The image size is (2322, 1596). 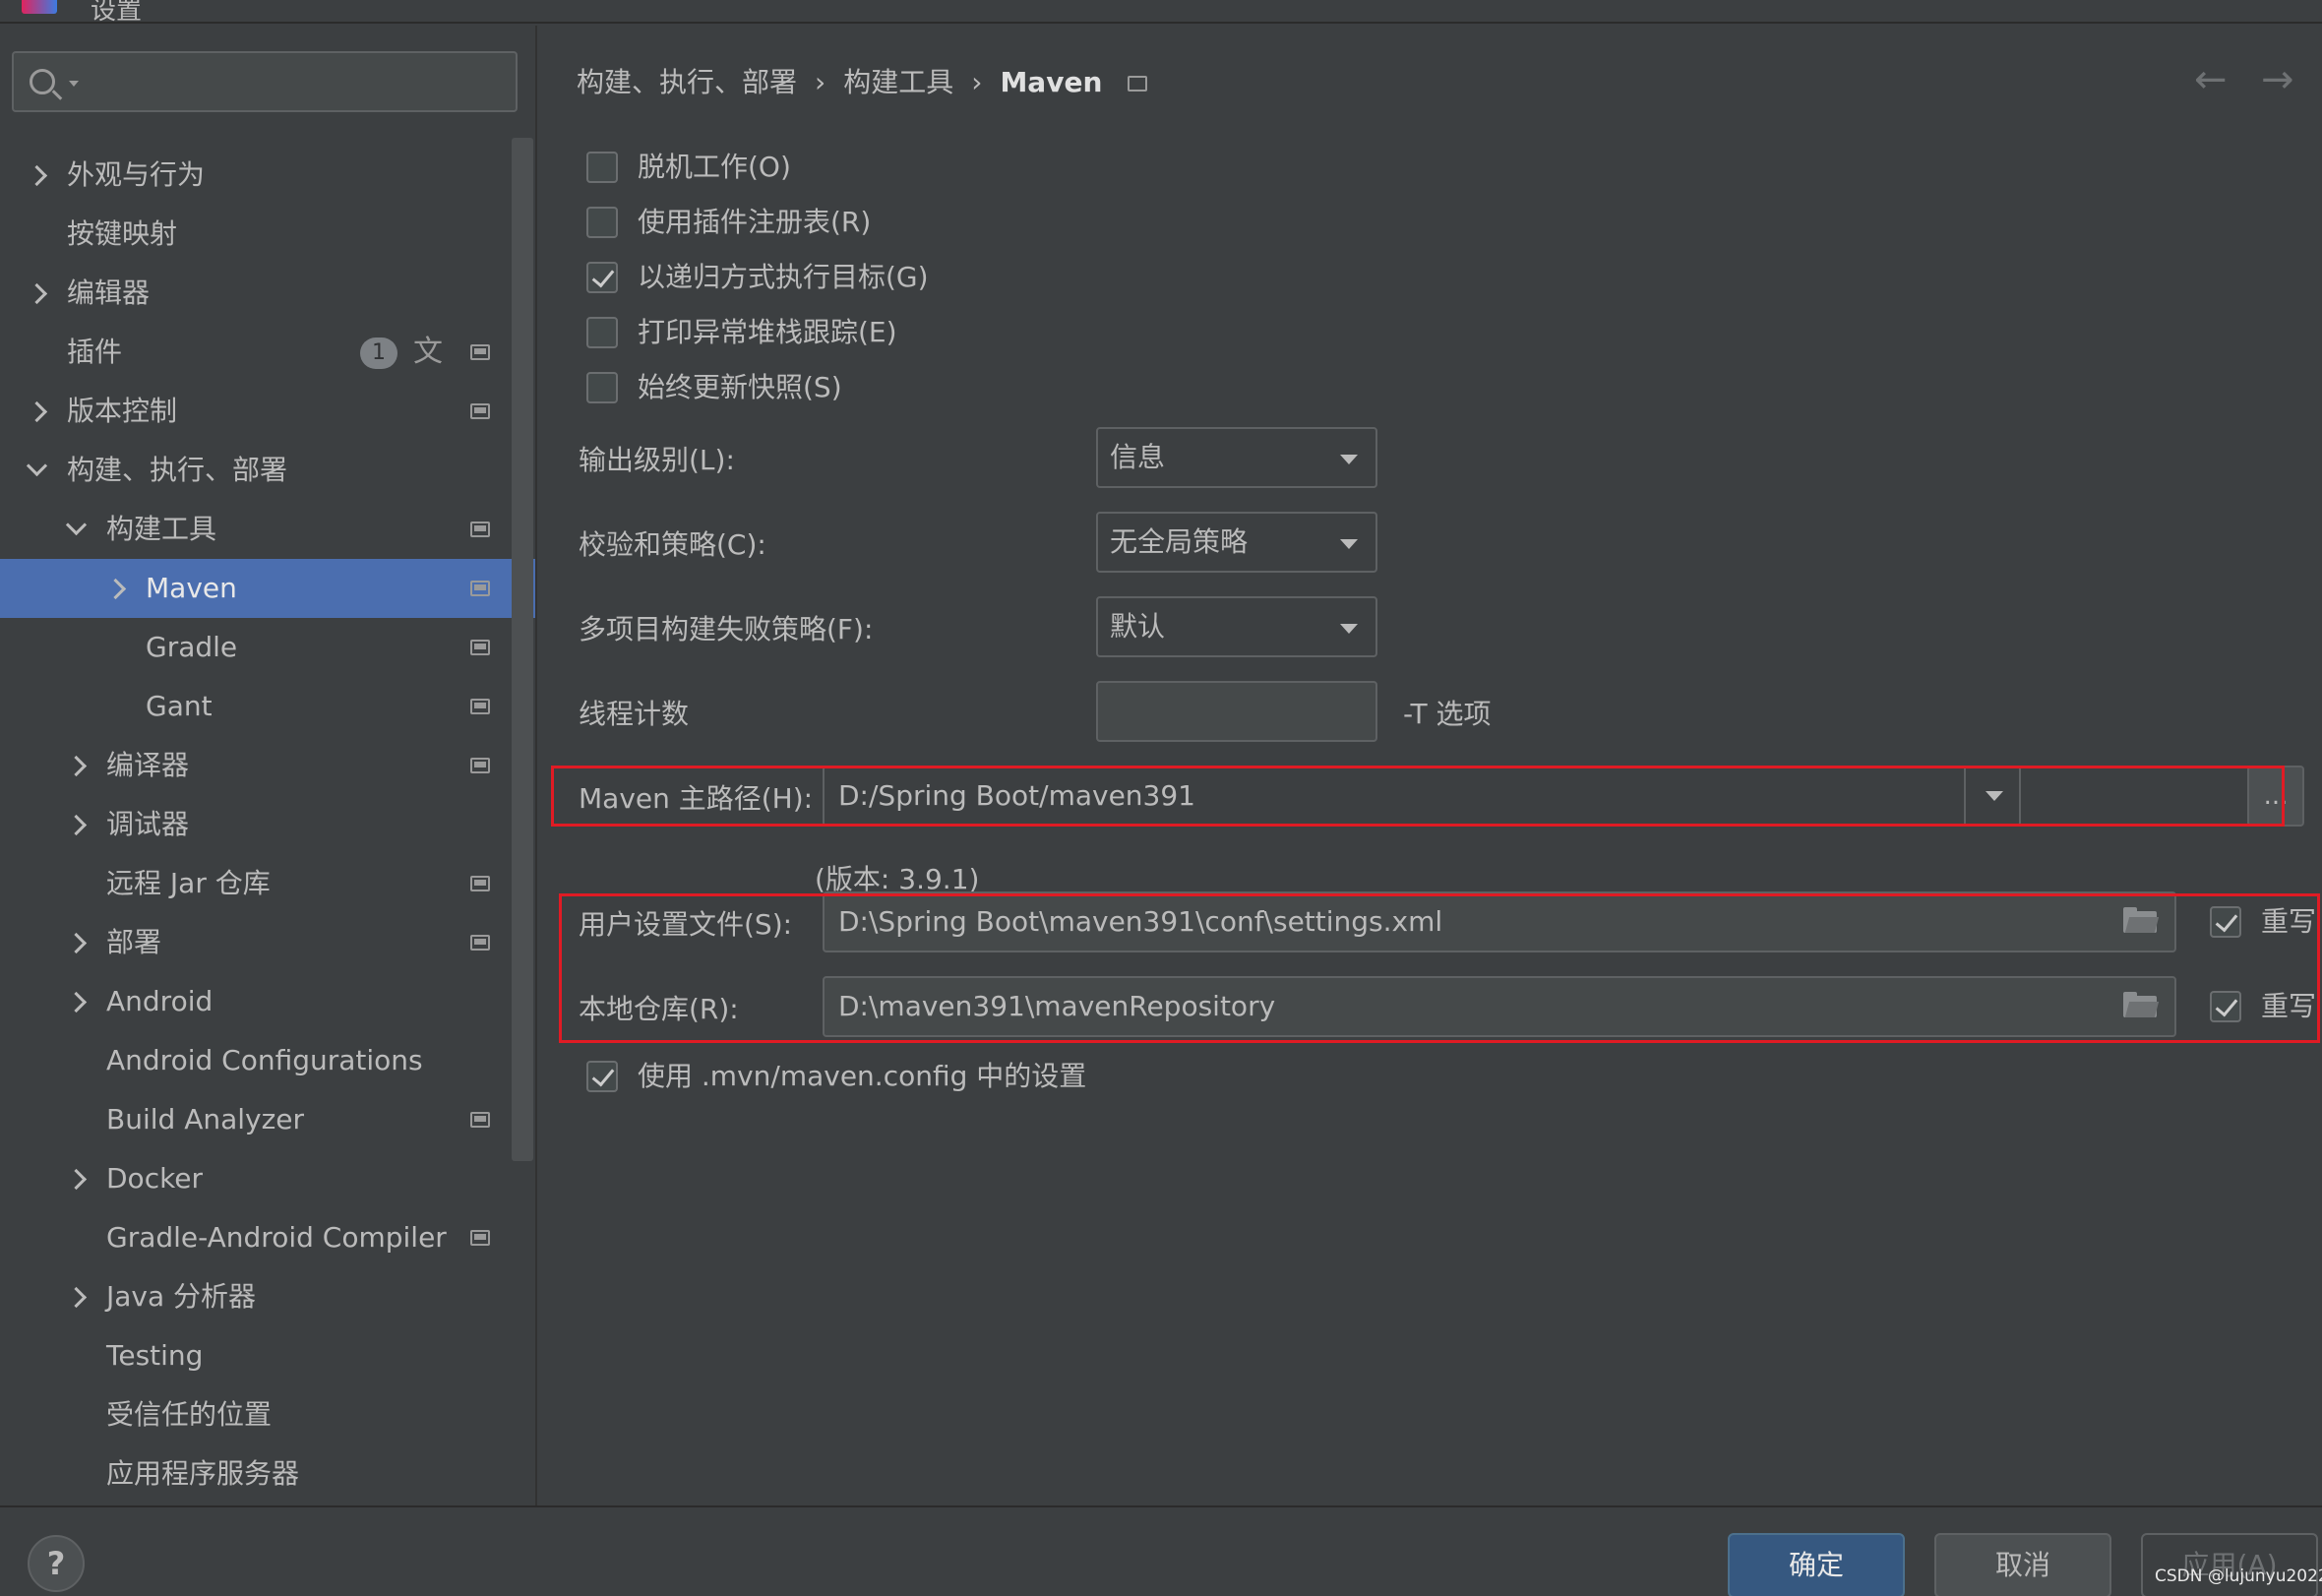 What do you see at coordinates (1051, 82) in the screenshot?
I see `breadcrumb-current: Maven` at bounding box center [1051, 82].